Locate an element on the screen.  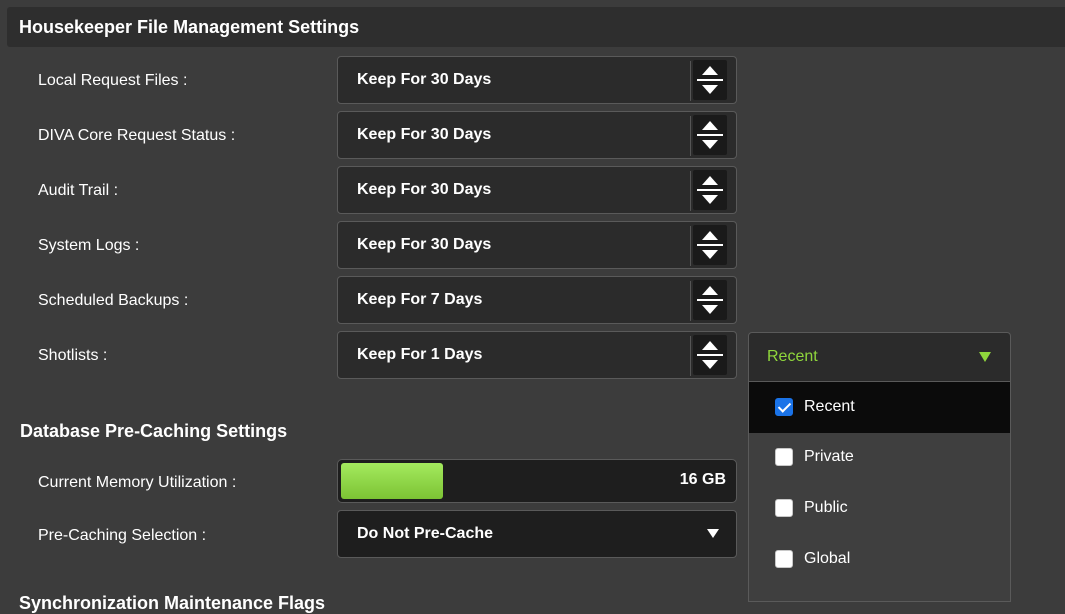
memory-utilization-value: 16 GB is located at coordinates (702, 479).